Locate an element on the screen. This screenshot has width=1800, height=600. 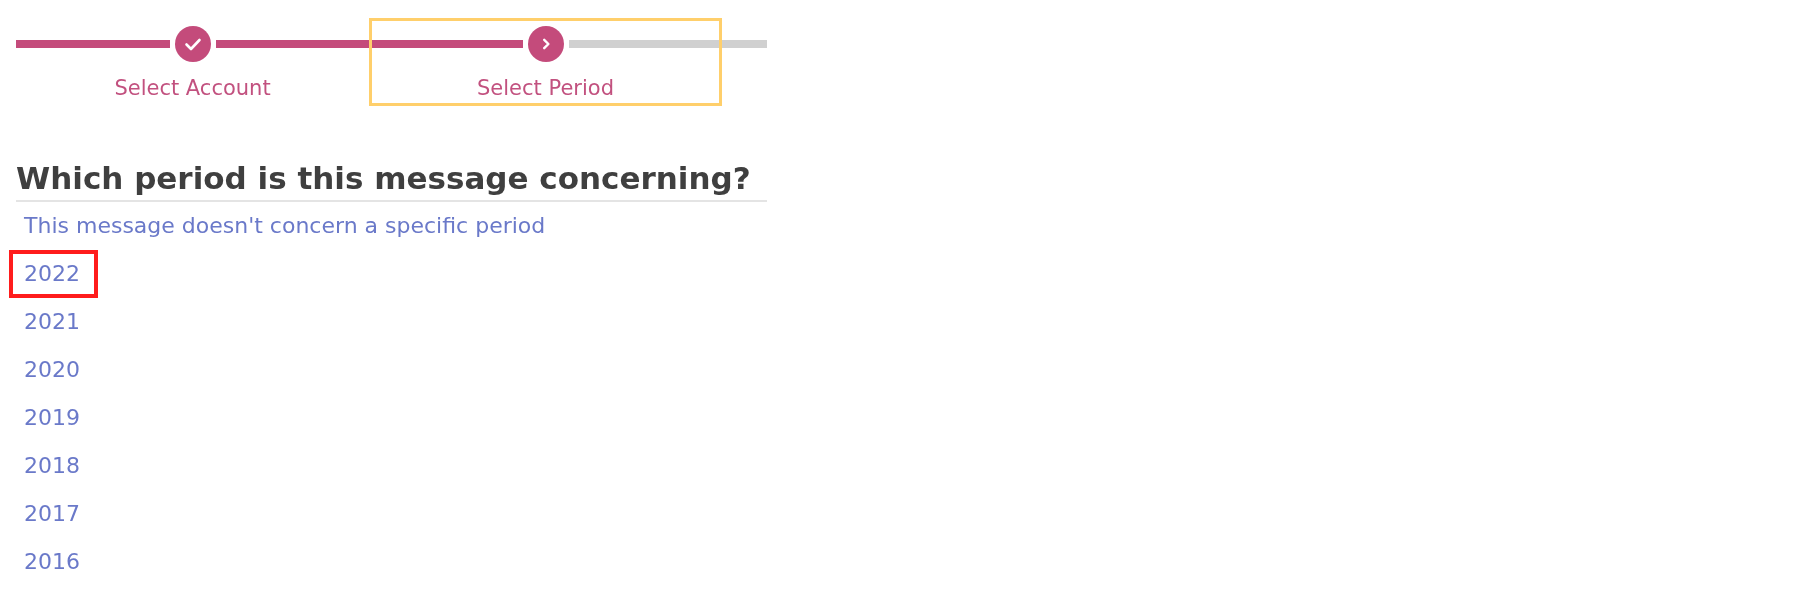
period-option: 2022 is located at coordinates (53, 274).